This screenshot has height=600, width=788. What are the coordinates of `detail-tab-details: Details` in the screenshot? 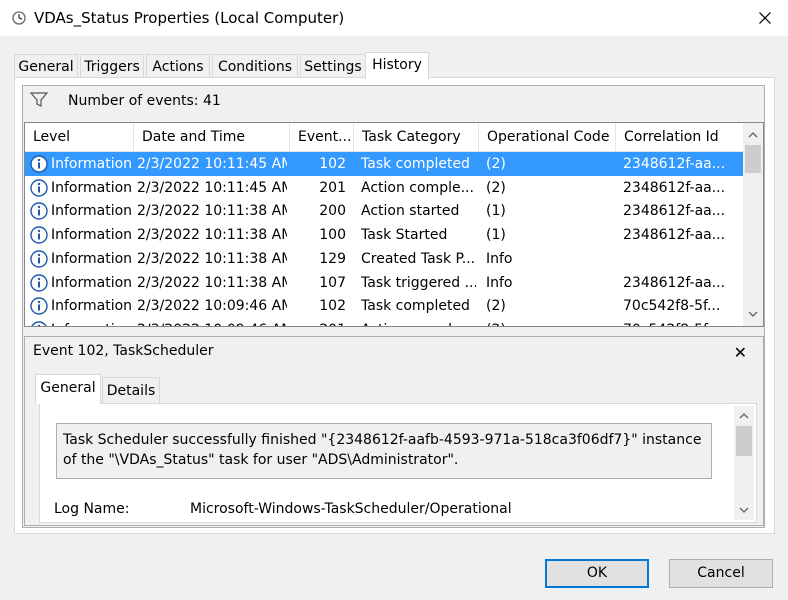 It's located at (131, 390).